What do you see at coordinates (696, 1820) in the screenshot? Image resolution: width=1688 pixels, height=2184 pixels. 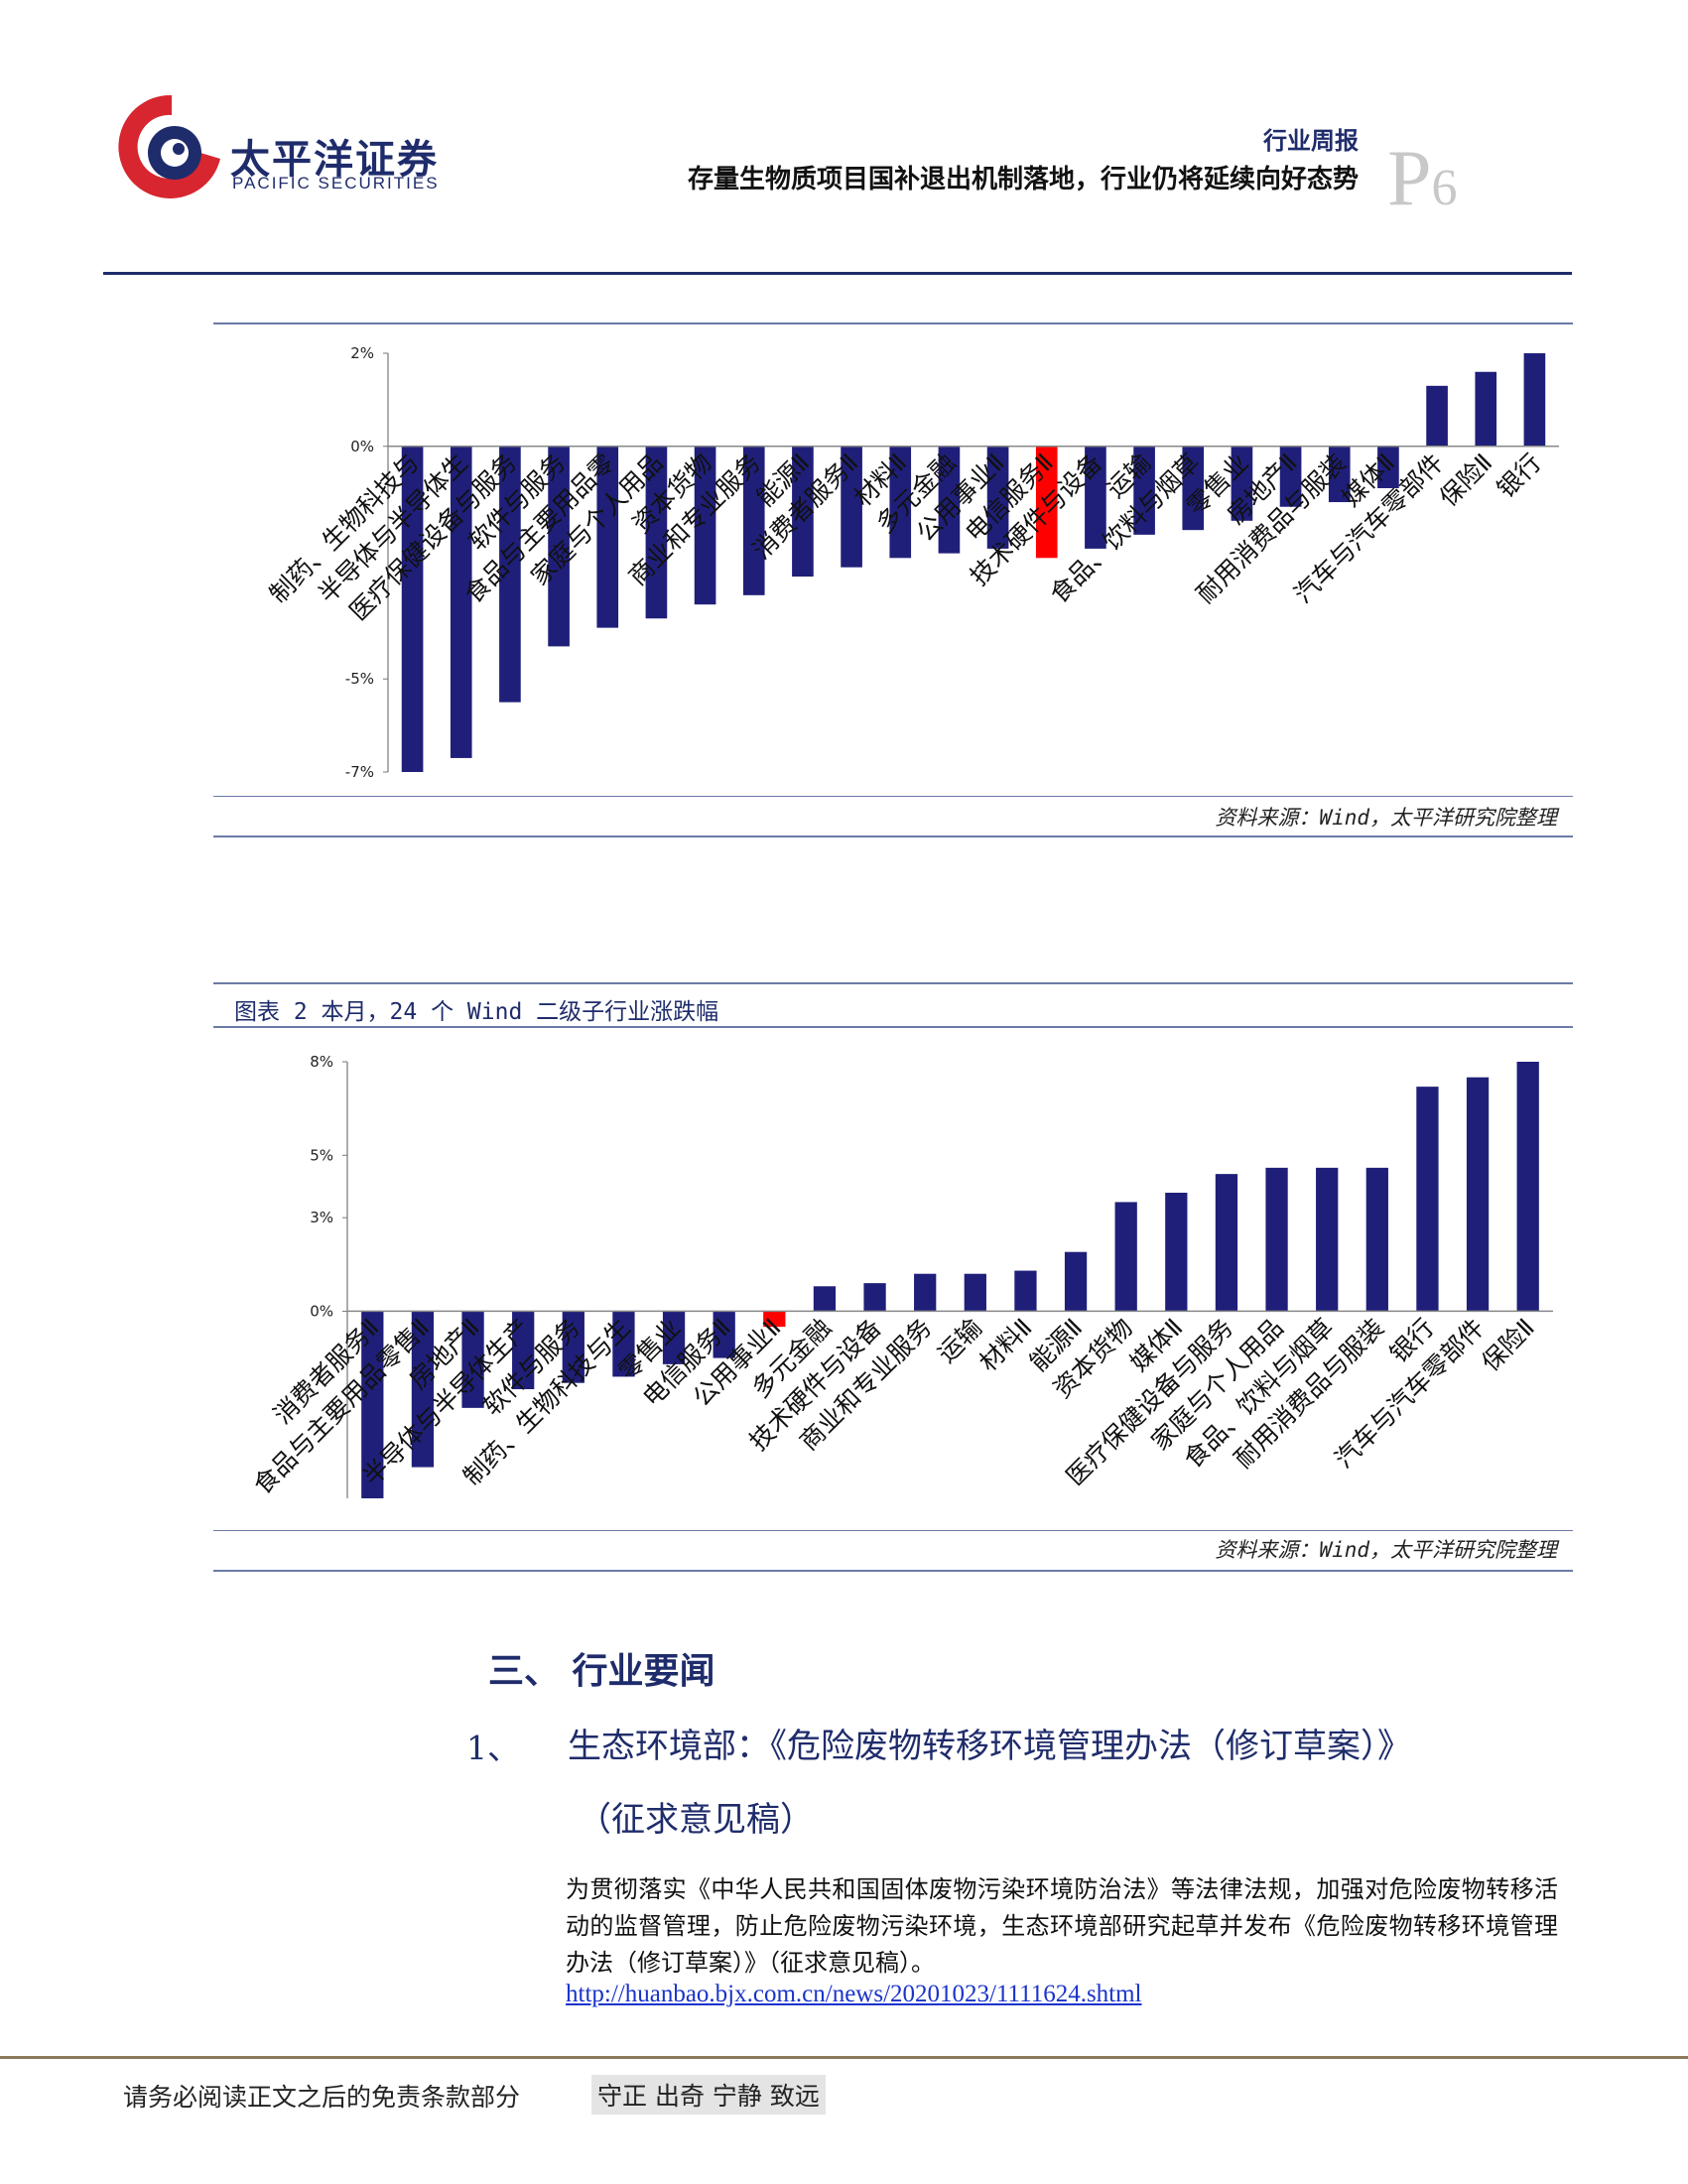 I see `news-title-continued: （征求意见稿）` at bounding box center [696, 1820].